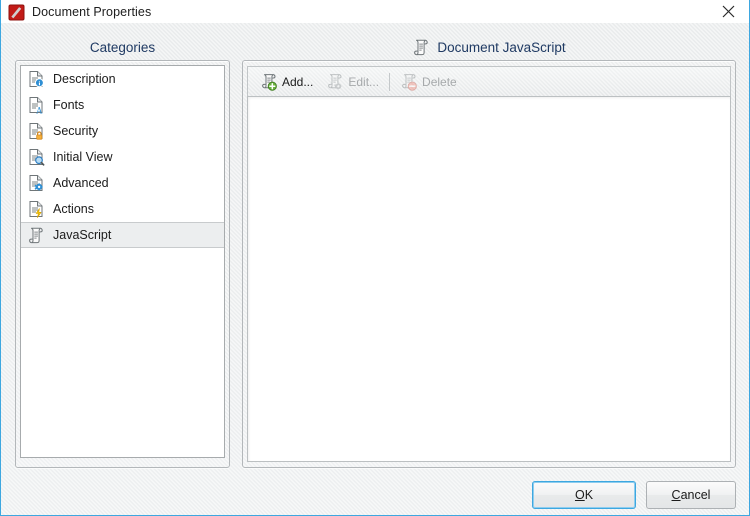 The image size is (750, 516). I want to click on sidebar-item-initial-view: Initial View, so click(122, 157).